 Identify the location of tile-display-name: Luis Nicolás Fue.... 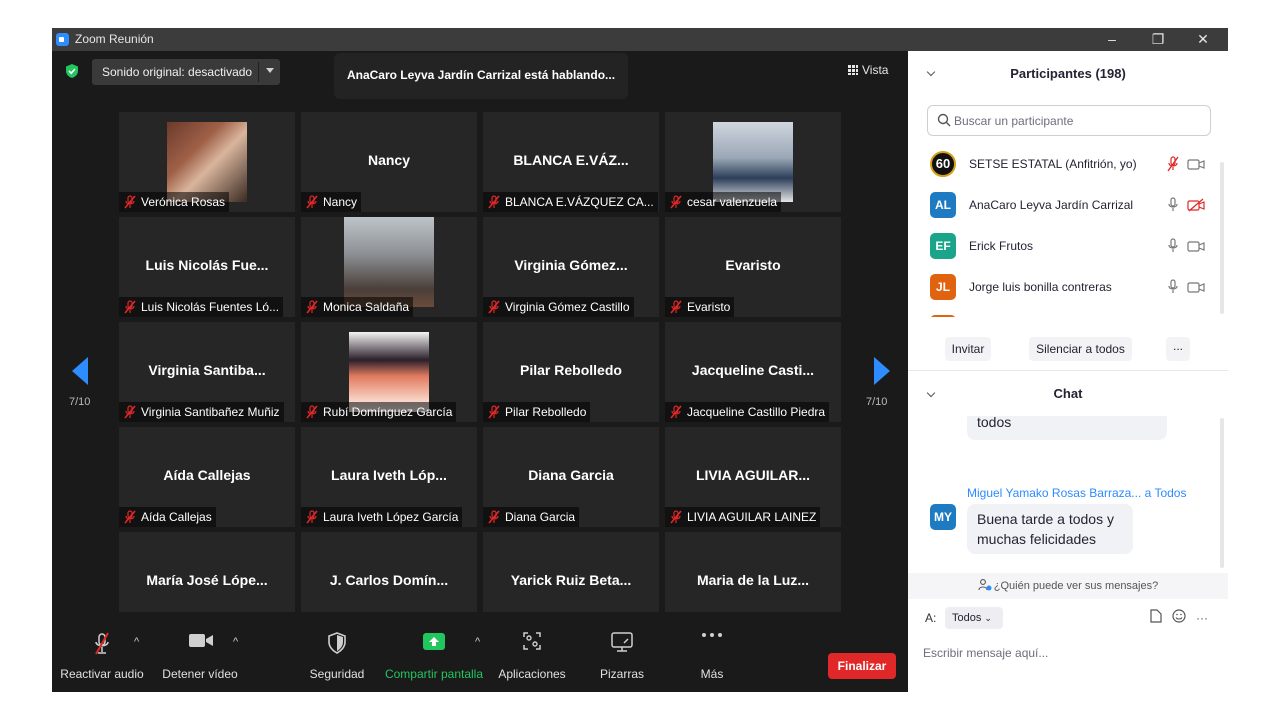
(207, 265).